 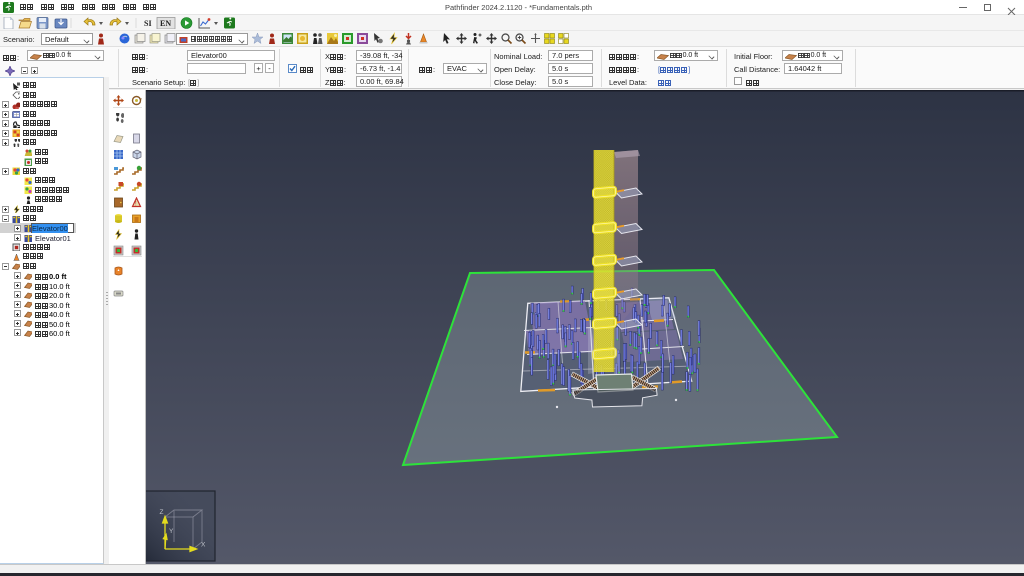 I want to click on svg-text: Z, so click(x=162, y=512).